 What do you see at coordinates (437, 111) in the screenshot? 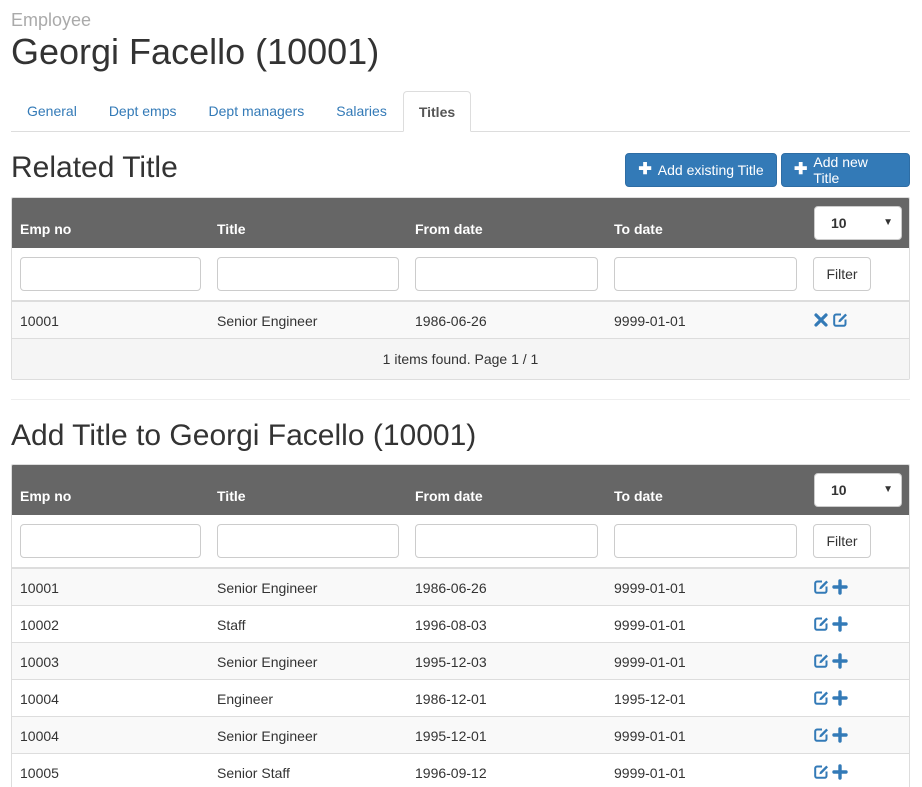
I see `tab-titles: Titles` at bounding box center [437, 111].